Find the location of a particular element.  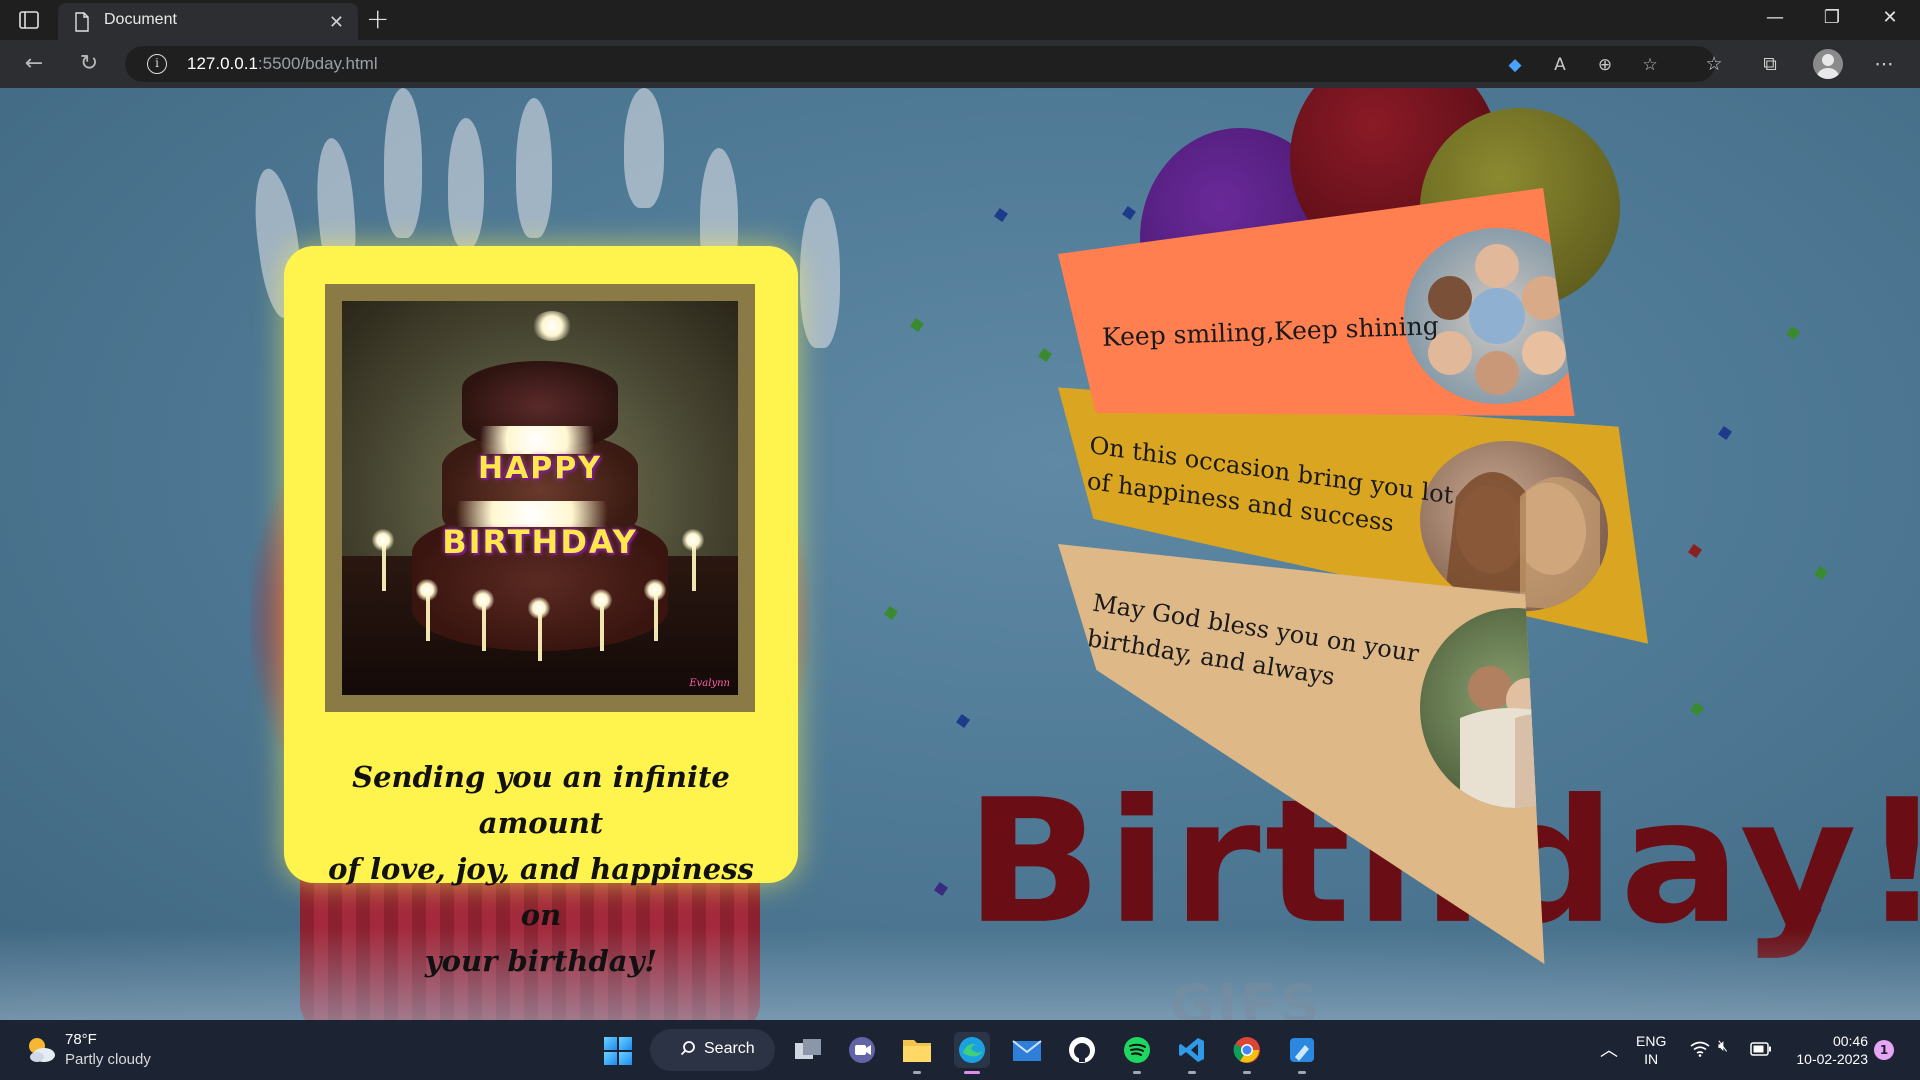

weather-temperature: 78°F is located at coordinates (81, 1039).